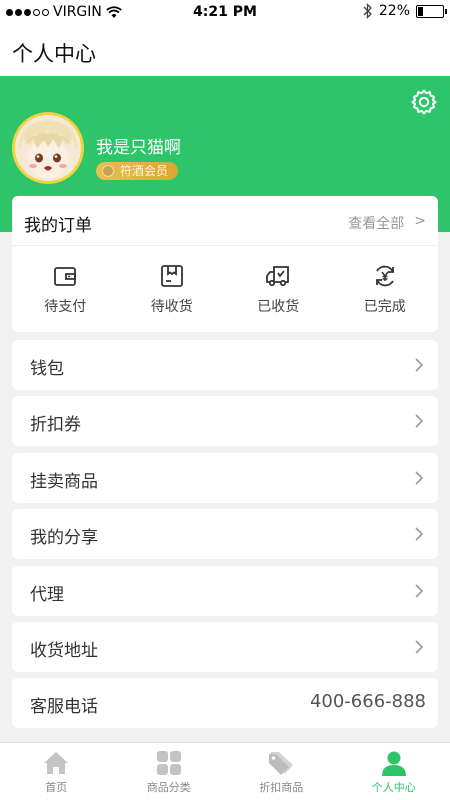  I want to click on bottom-tab-bar: 首页 商品分类 折扣商品 个人中心, so click(225, 771).